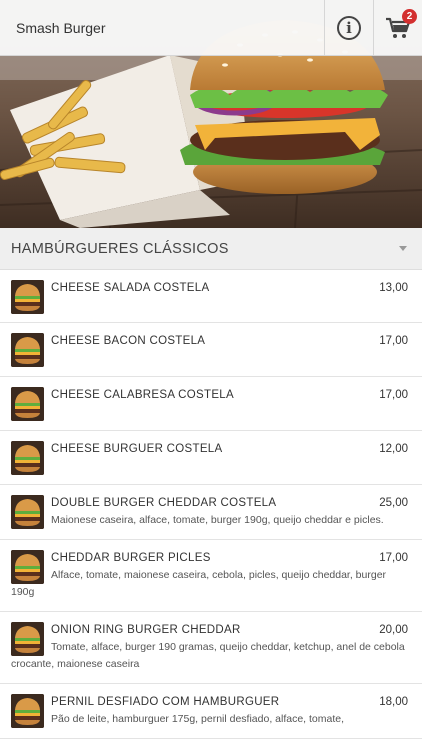 The height and width of the screenshot is (750, 422). Describe the element at coordinates (393, 702) in the screenshot. I see `menu-item-price: 18,00` at that location.